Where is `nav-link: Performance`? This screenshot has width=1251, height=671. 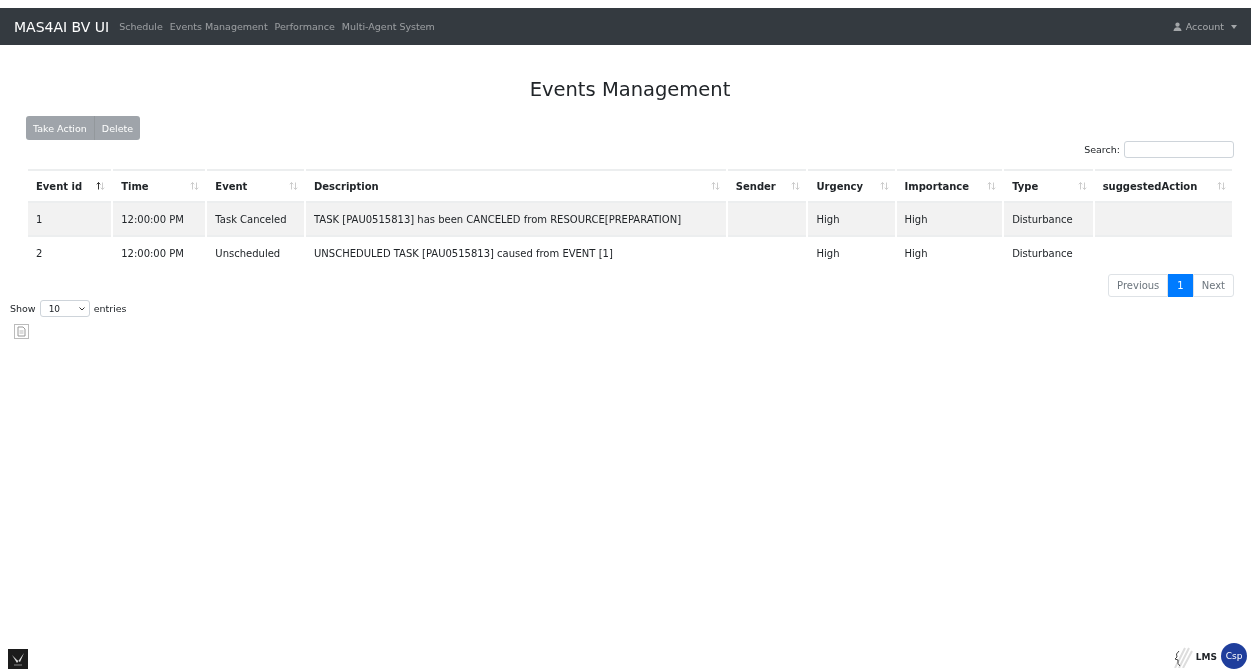
nav-link: Performance is located at coordinates (304, 26).